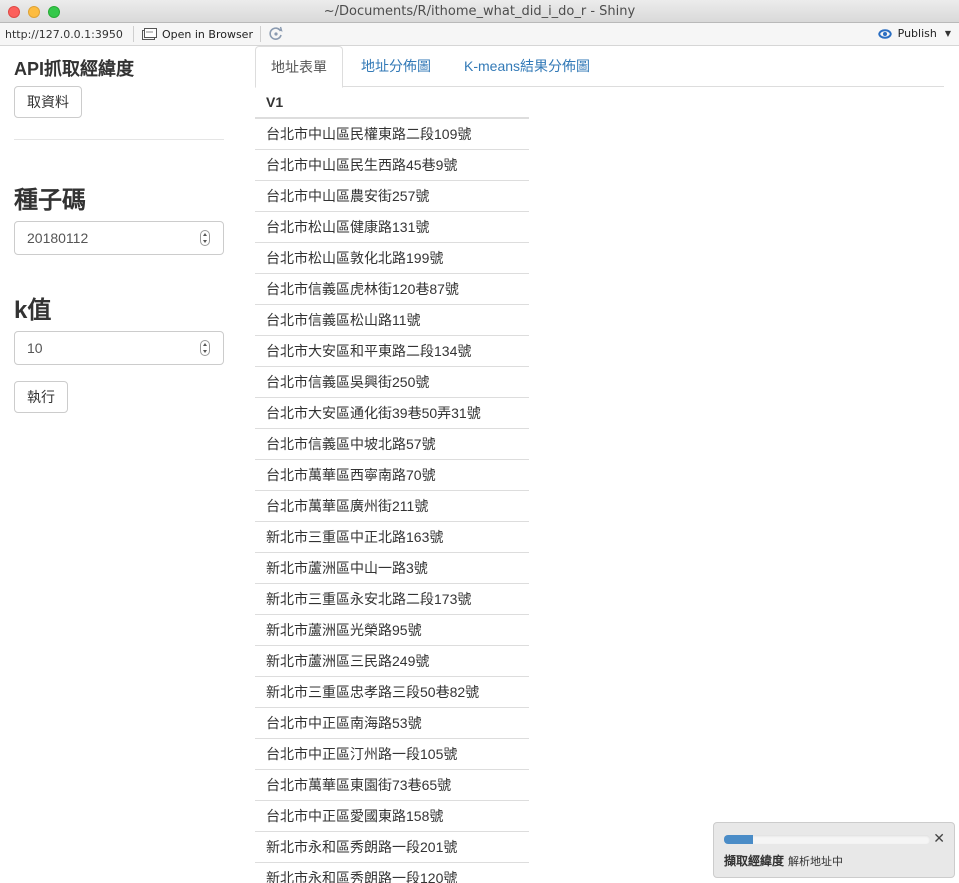 The width and height of the screenshot is (959, 883). What do you see at coordinates (392, 537) in the screenshot?
I see `table-row: 新北市三重區中正北路163號` at bounding box center [392, 537].